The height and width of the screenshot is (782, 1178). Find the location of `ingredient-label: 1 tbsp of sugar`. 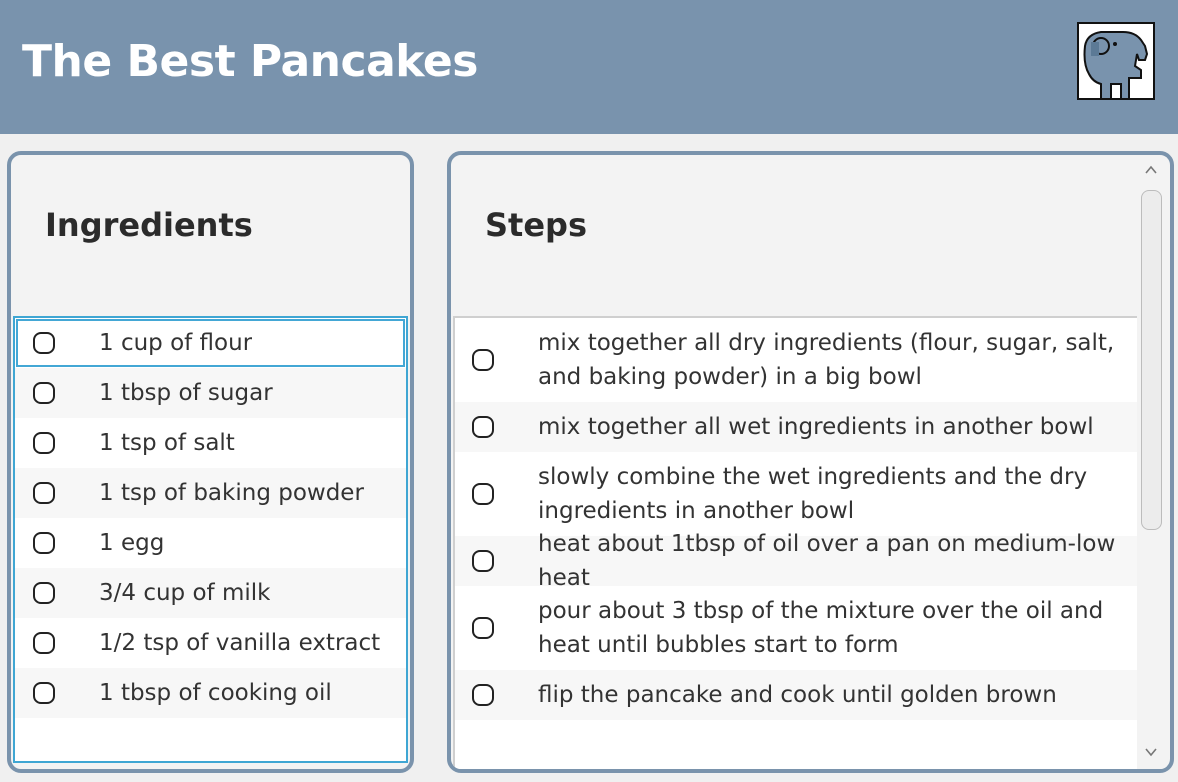

ingredient-label: 1 tbsp of sugar is located at coordinates (186, 393).